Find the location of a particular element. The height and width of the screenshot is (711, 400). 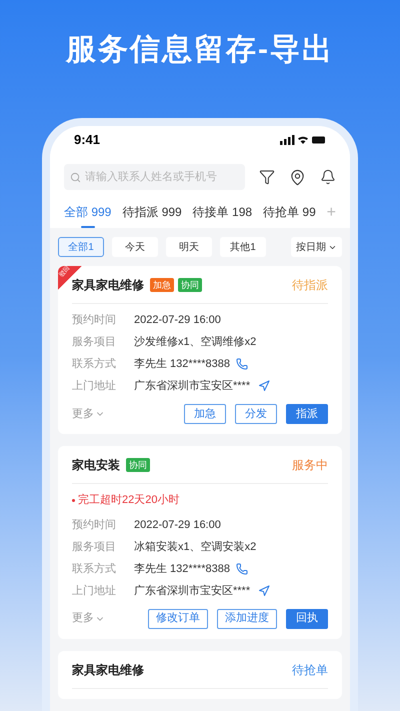

sort-dropdown: 按日期 is located at coordinates (316, 247).